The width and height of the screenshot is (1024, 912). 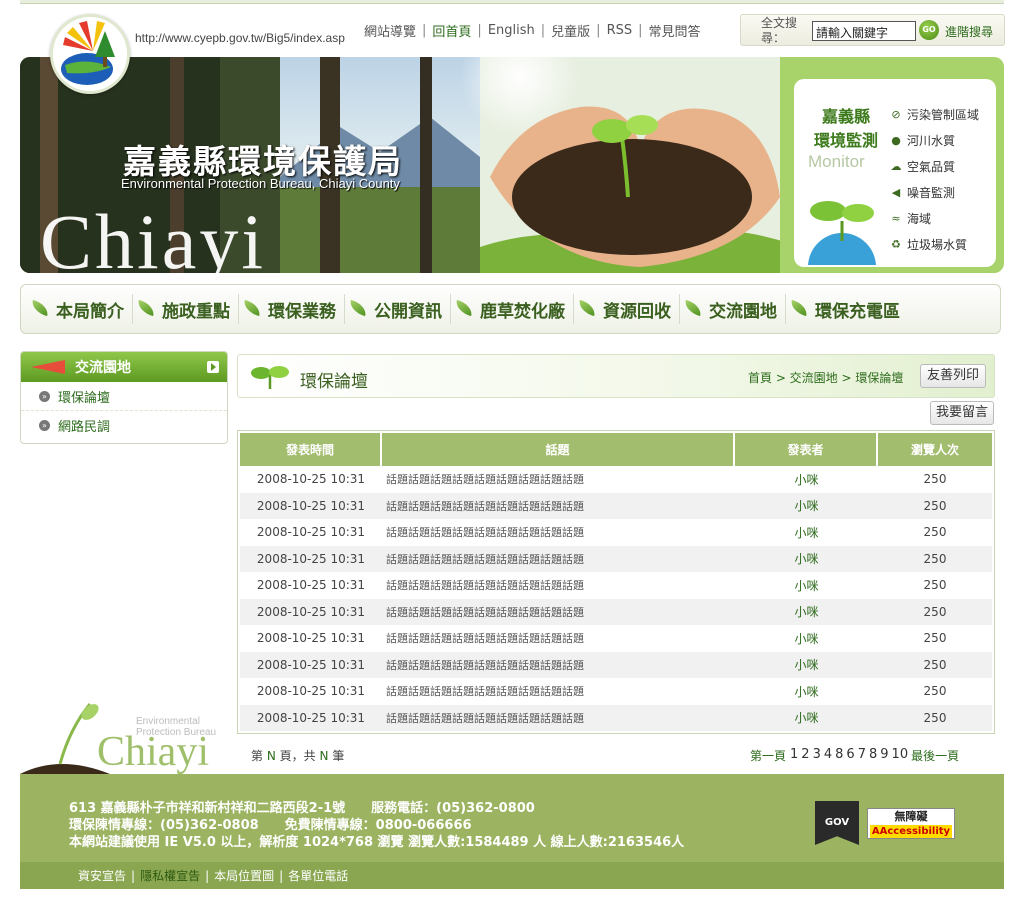 What do you see at coordinates (80, 309) in the screenshot?
I see `nav-about: 本局簡介` at bounding box center [80, 309].